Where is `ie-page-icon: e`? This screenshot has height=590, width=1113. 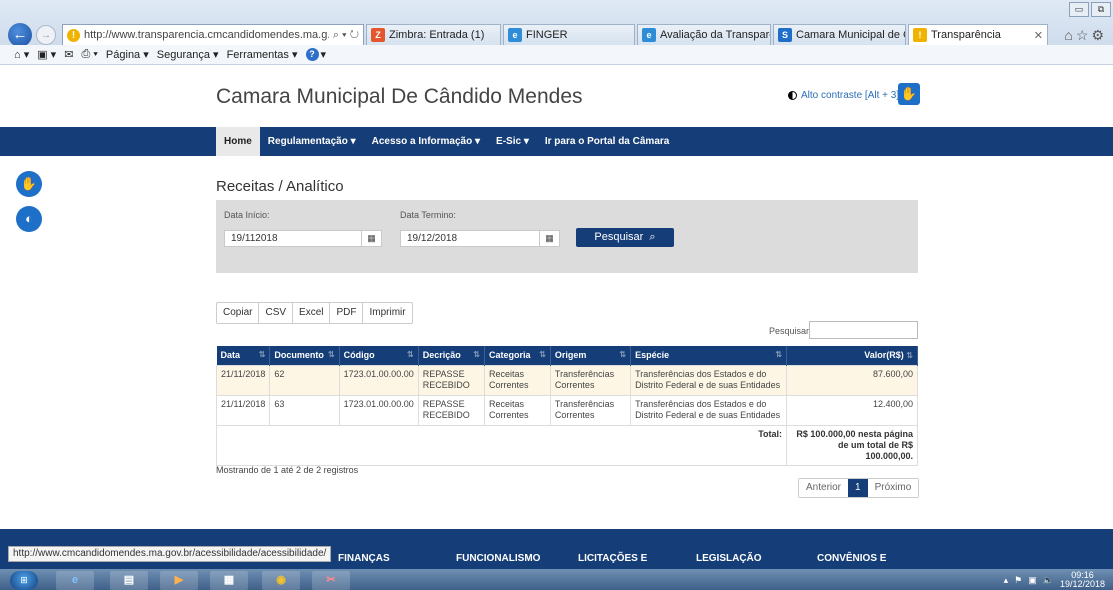 ie-page-icon: e is located at coordinates (649, 35).